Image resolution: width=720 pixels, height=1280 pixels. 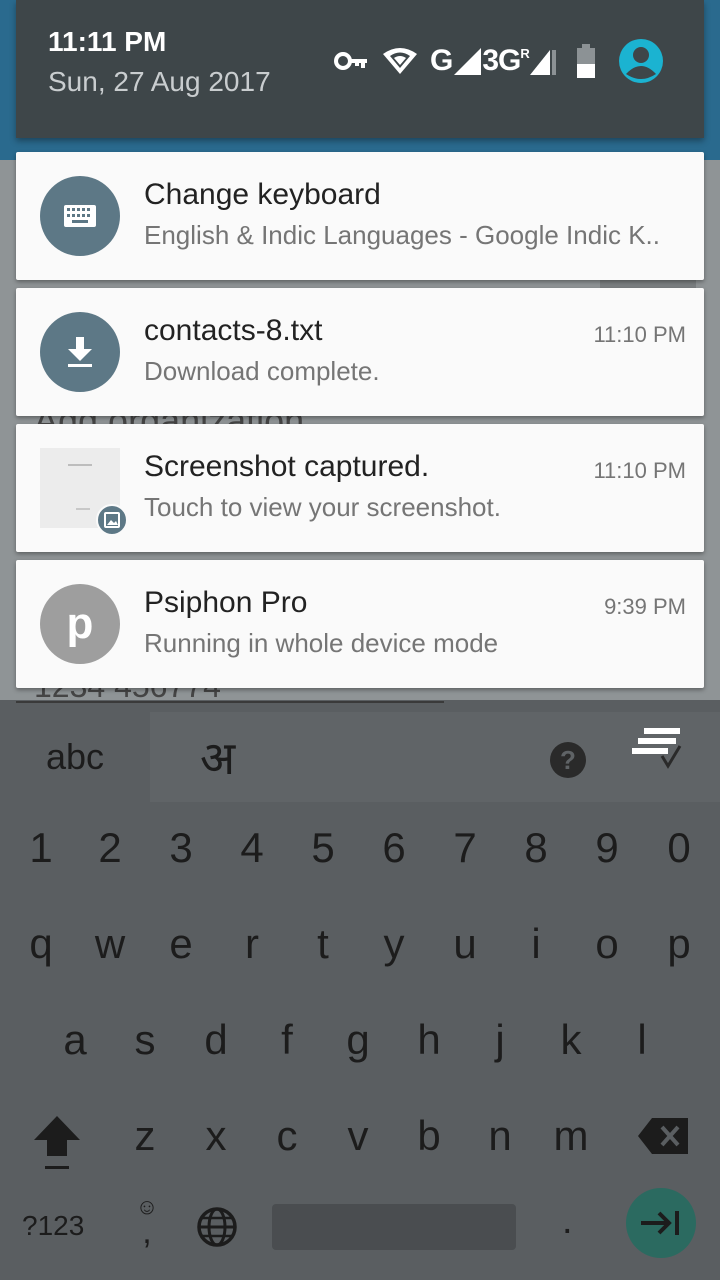 I want to click on notification-title: Screenshot captured., so click(x=287, y=466).